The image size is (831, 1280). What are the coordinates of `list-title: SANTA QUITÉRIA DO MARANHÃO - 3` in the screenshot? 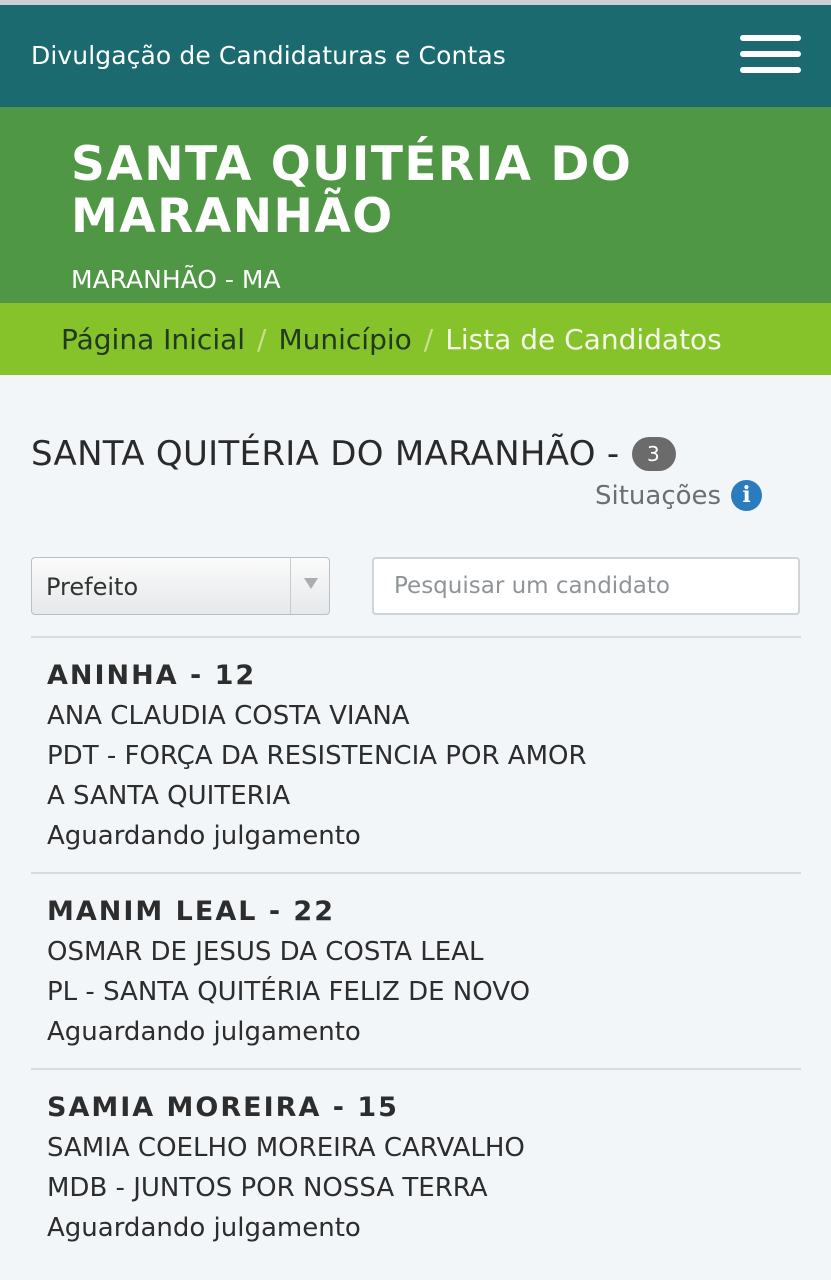 It's located at (353, 454).